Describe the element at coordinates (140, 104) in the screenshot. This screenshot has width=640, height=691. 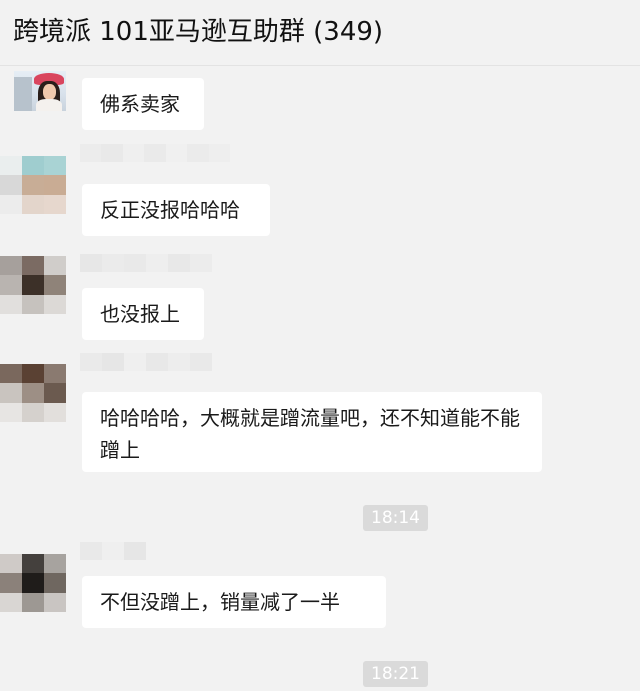
I see `message-text: 佛系卖家` at that location.